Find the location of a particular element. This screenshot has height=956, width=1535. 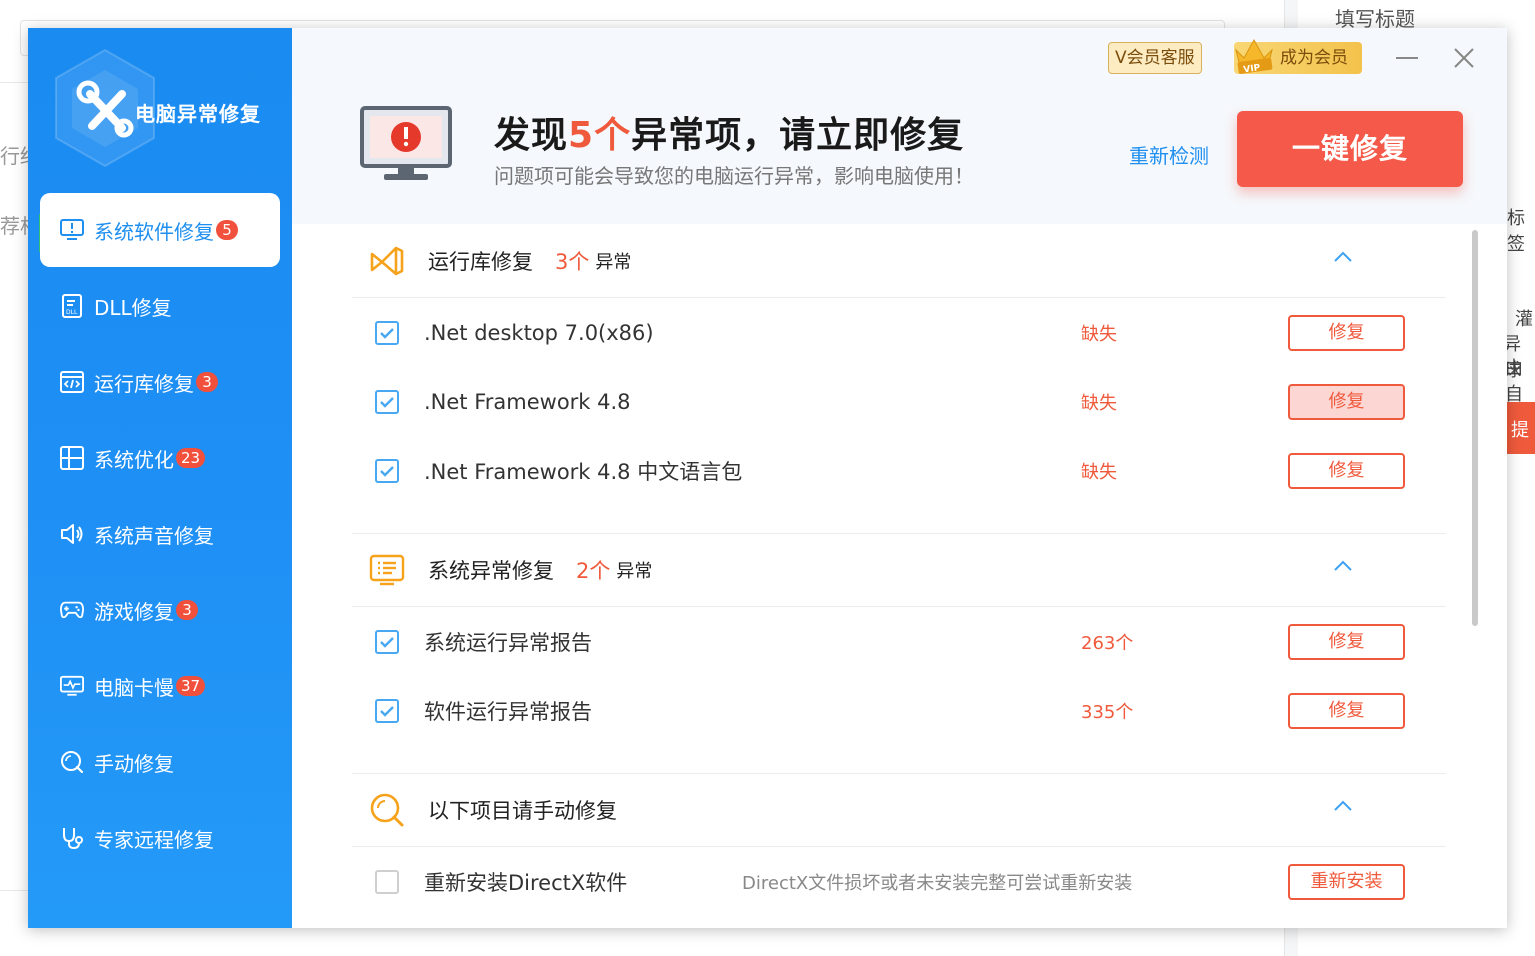

background-fragment: 灌 is located at coordinates (1524, 319).